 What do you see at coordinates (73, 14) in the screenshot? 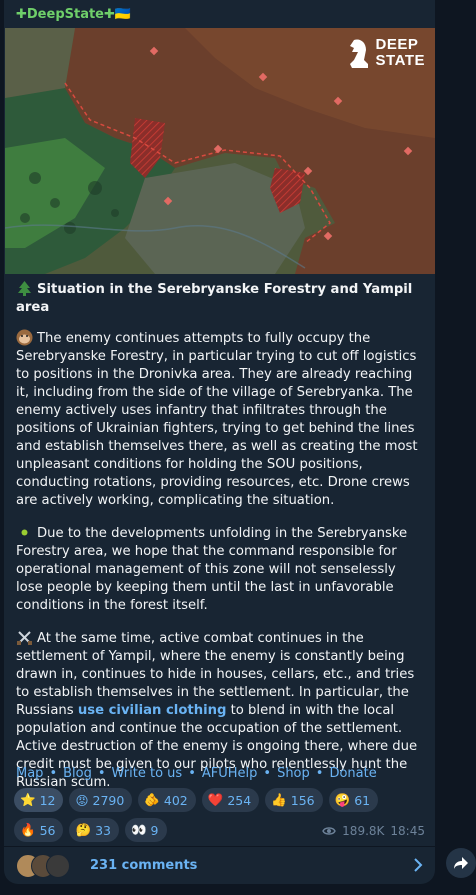
I see `channel-name: ✚DeepState✚🇺🇦` at bounding box center [73, 14].